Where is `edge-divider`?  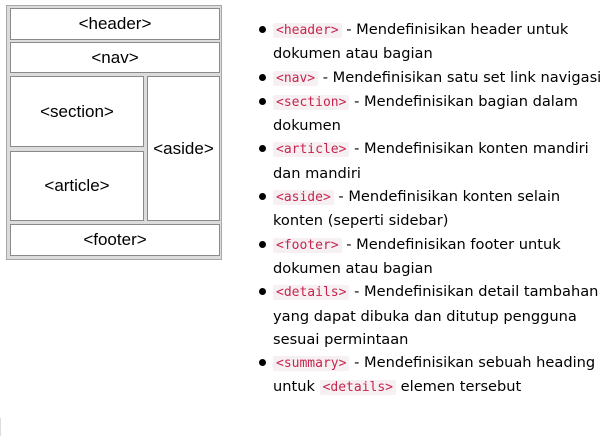 edge-divider is located at coordinates (0, 427).